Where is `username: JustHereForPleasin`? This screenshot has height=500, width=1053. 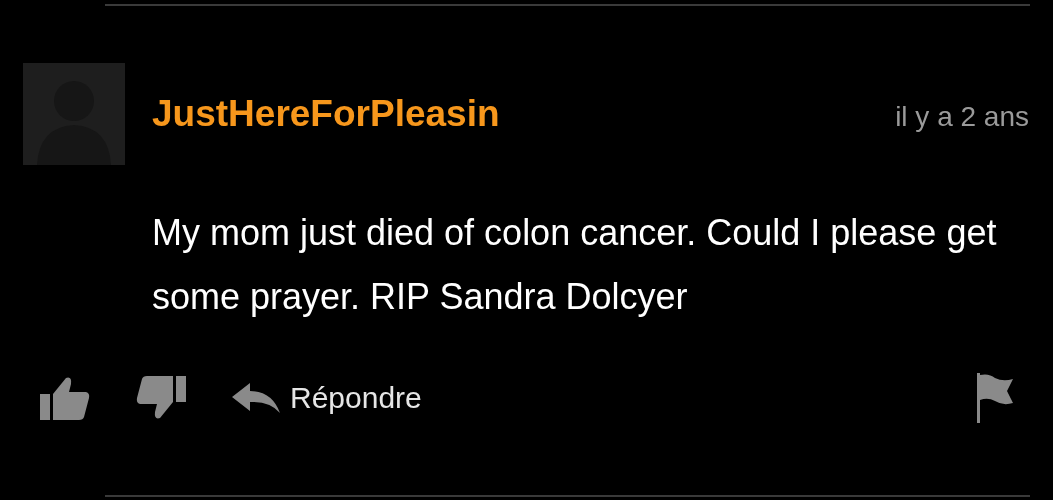
username: JustHereForPleasin is located at coordinates (326, 114).